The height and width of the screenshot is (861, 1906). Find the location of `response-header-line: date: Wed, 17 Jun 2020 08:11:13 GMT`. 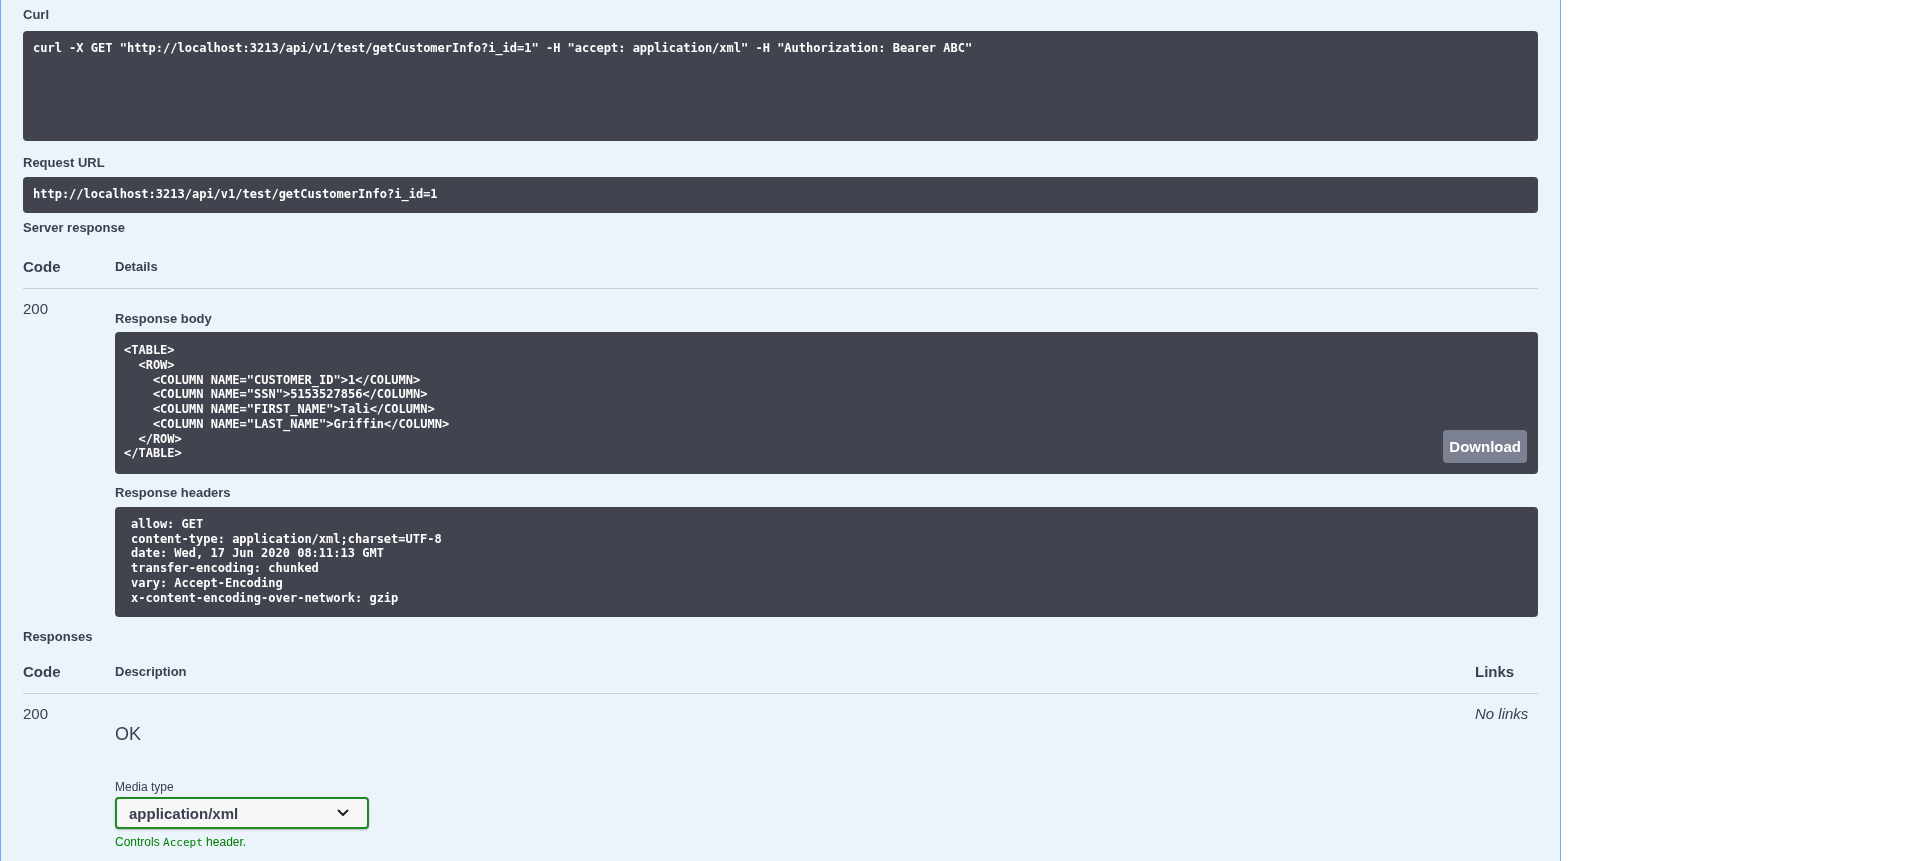

response-header-line: date: Wed, 17 Jun 2020 08:11:13 GMT is located at coordinates (257, 554).